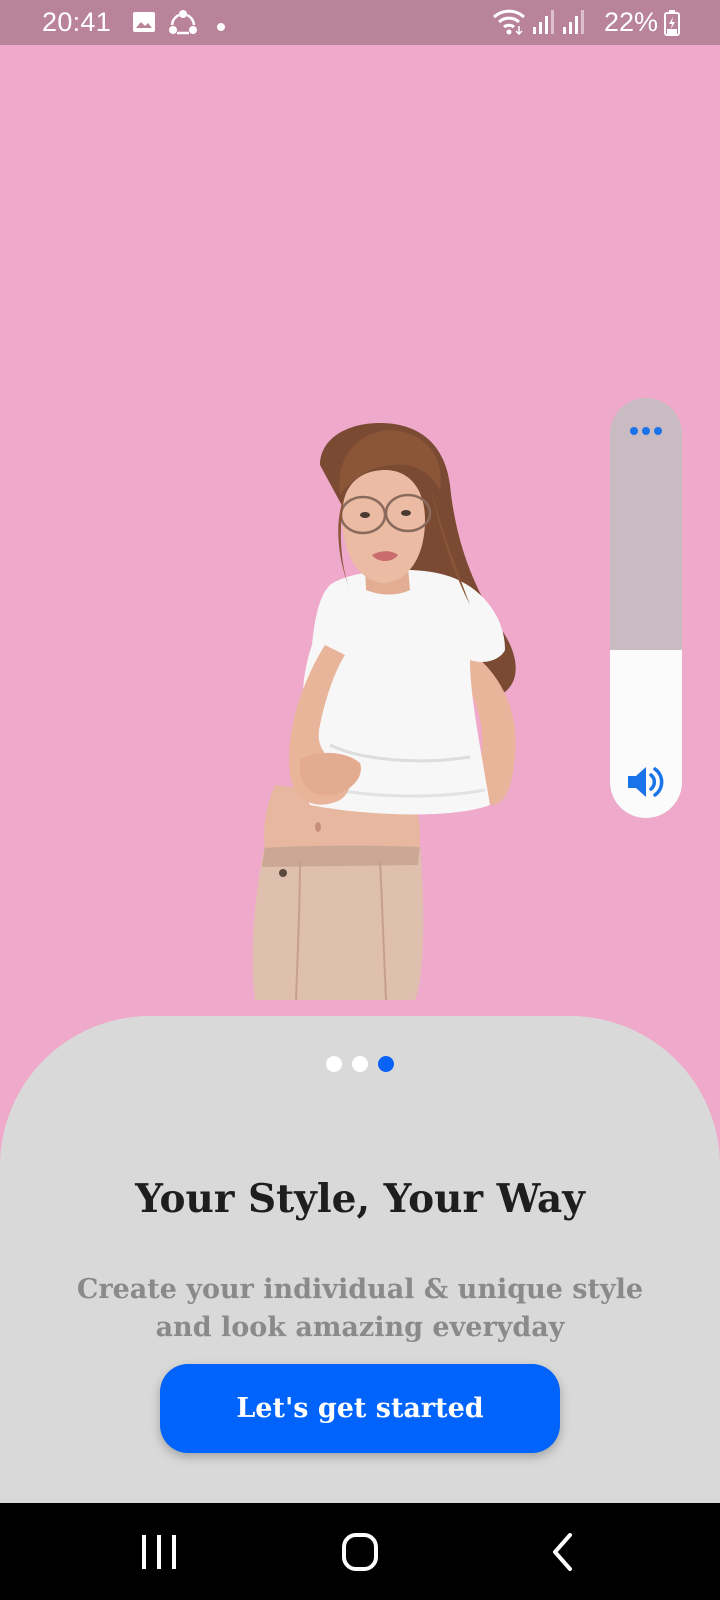 The height and width of the screenshot is (1600, 720). Describe the element at coordinates (631, 22) in the screenshot. I see `battery-percentage: 22%` at that location.